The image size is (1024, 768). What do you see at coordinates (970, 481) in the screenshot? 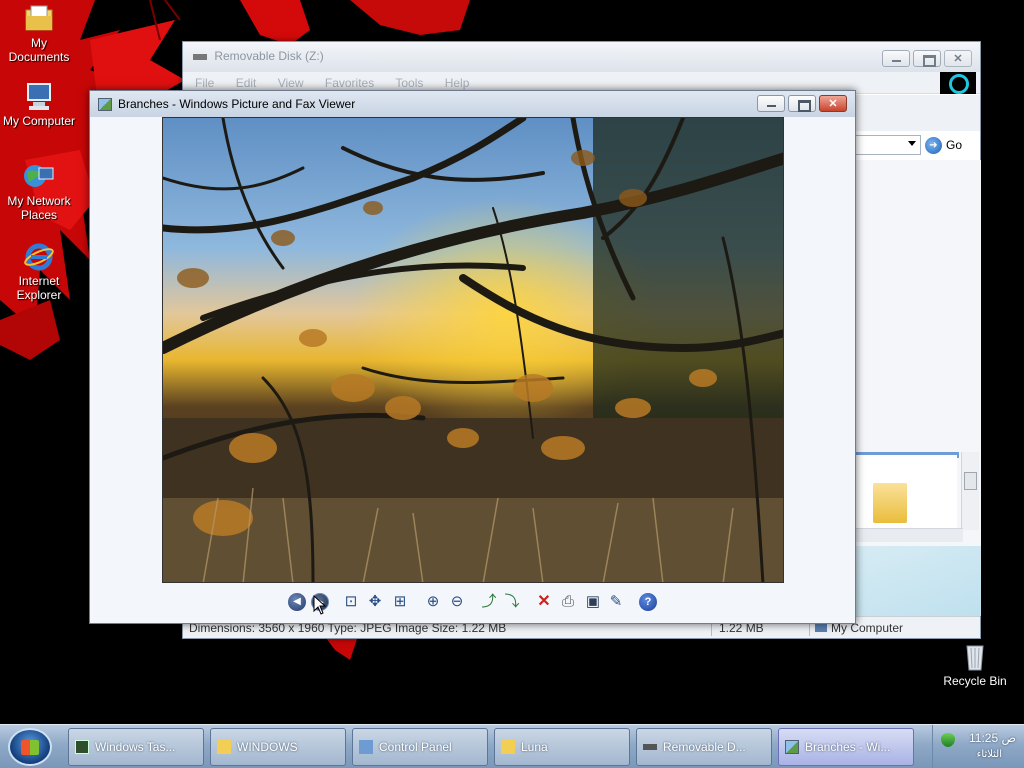
I see `scrollbar-thumb` at bounding box center [970, 481].